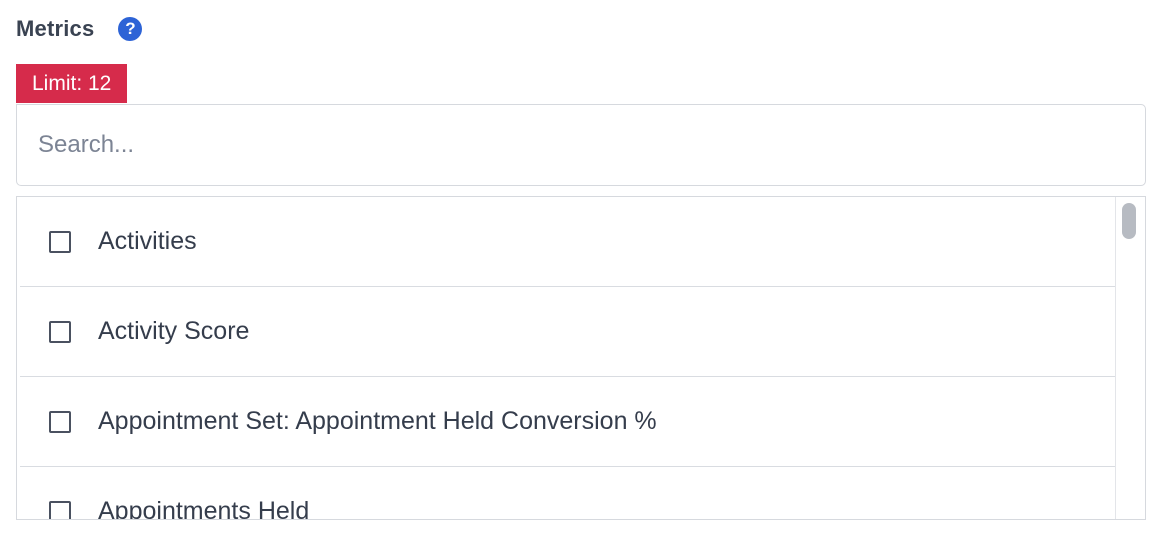 This screenshot has height=542, width=1162. Describe the element at coordinates (174, 331) in the screenshot. I see `list-item-label: Activity Score` at that location.